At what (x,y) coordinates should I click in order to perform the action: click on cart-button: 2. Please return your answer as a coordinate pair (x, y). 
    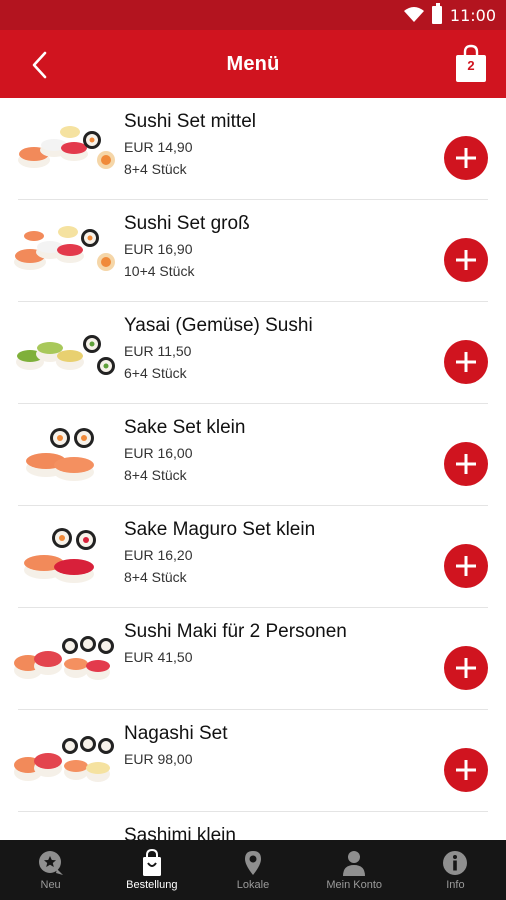
    Looking at the image, I should click on (471, 64).